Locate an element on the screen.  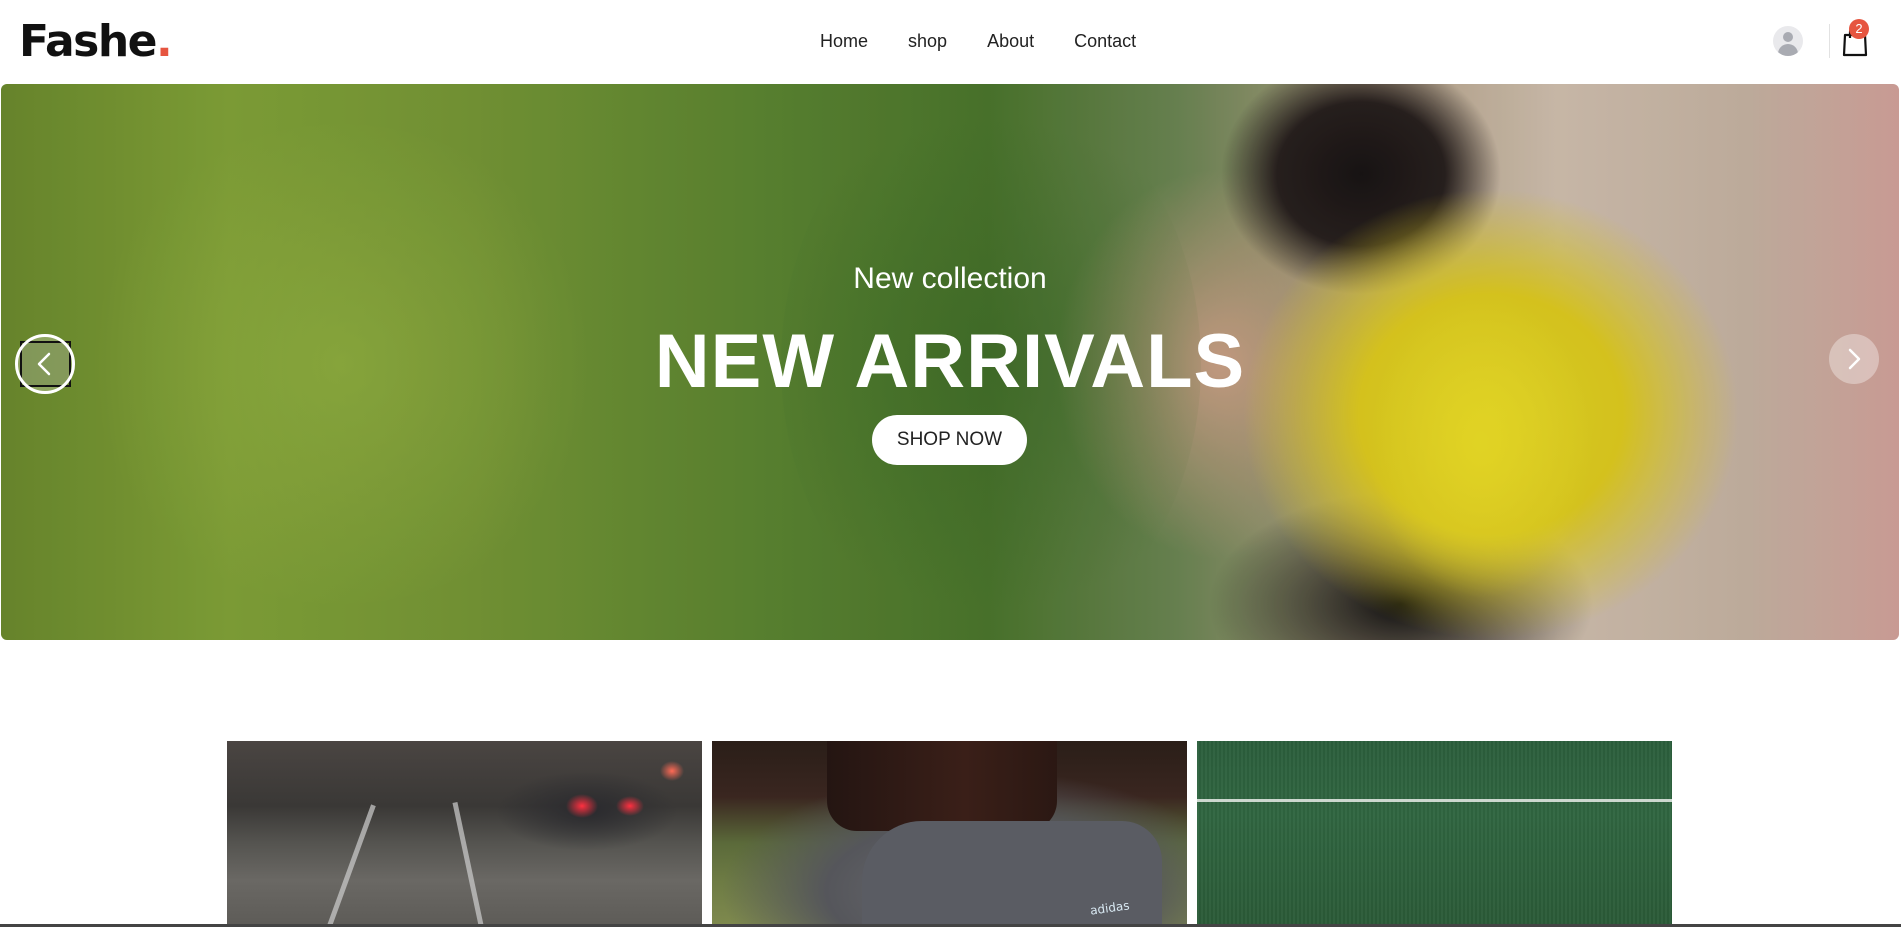
user-avatar-icon is located at coordinates (1788, 41).